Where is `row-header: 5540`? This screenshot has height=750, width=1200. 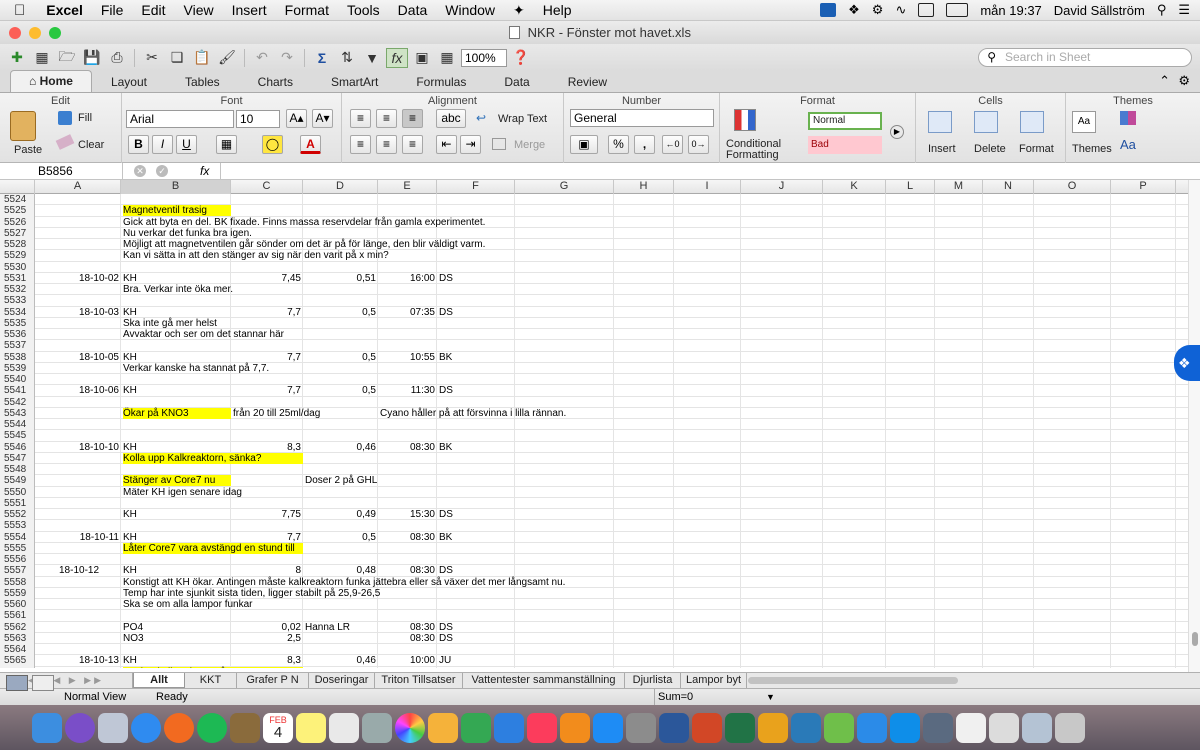 row-header: 5540 is located at coordinates (17, 380).